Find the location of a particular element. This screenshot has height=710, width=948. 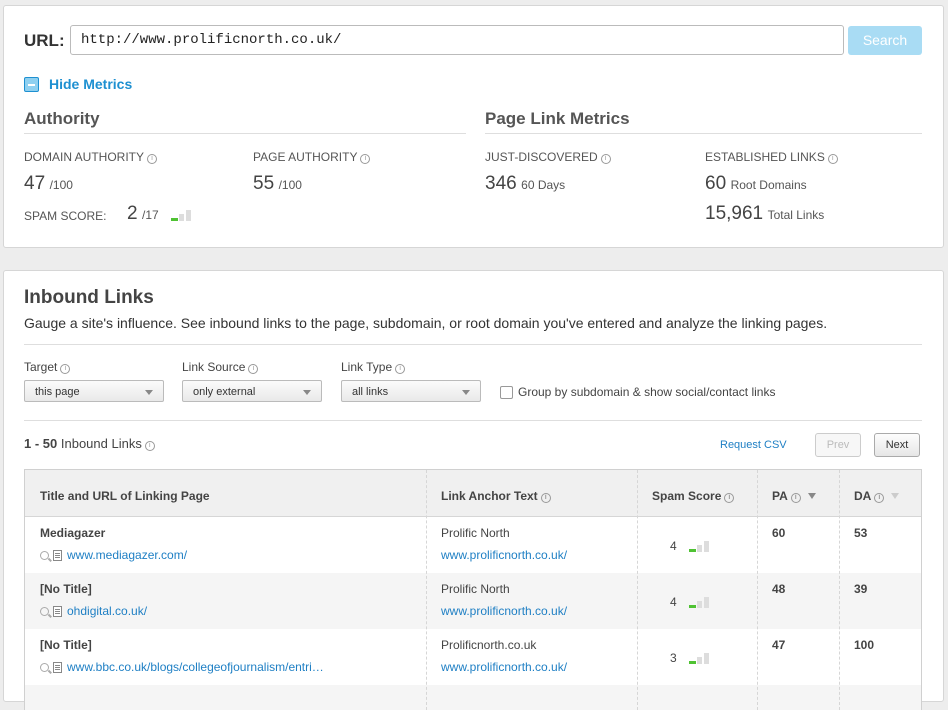

prev-button: Prev is located at coordinates (838, 445).